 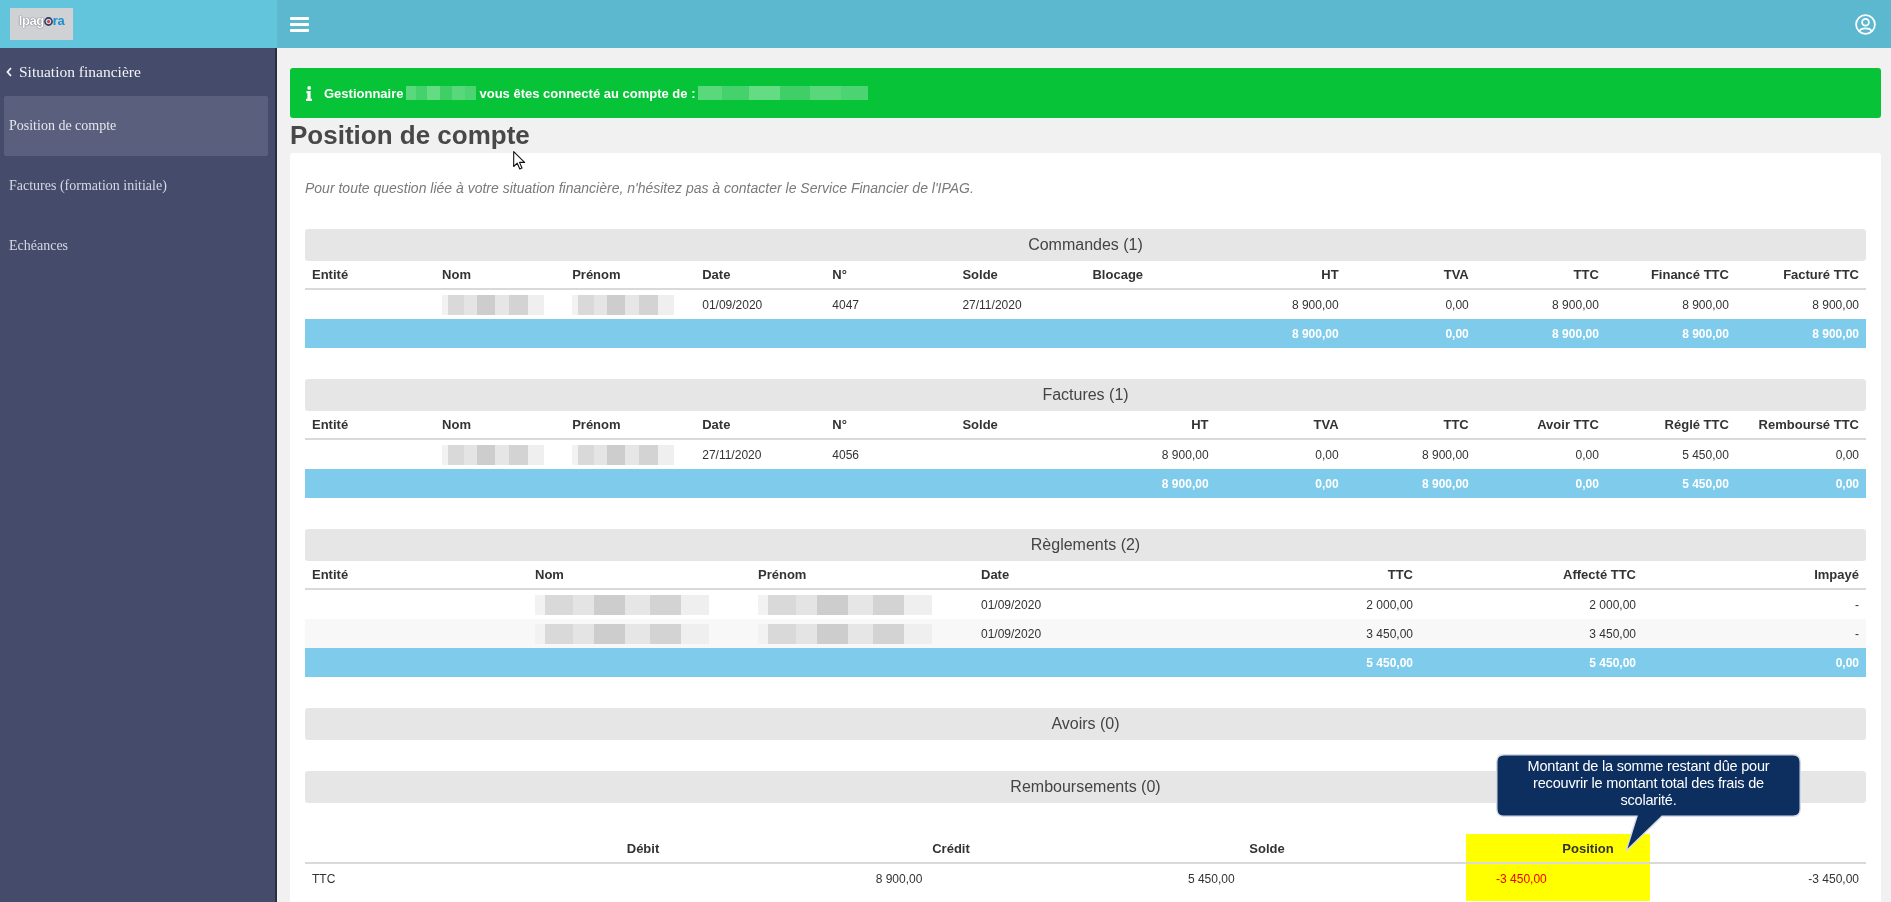 I want to click on column-header: Débit, so click(x=643, y=848).